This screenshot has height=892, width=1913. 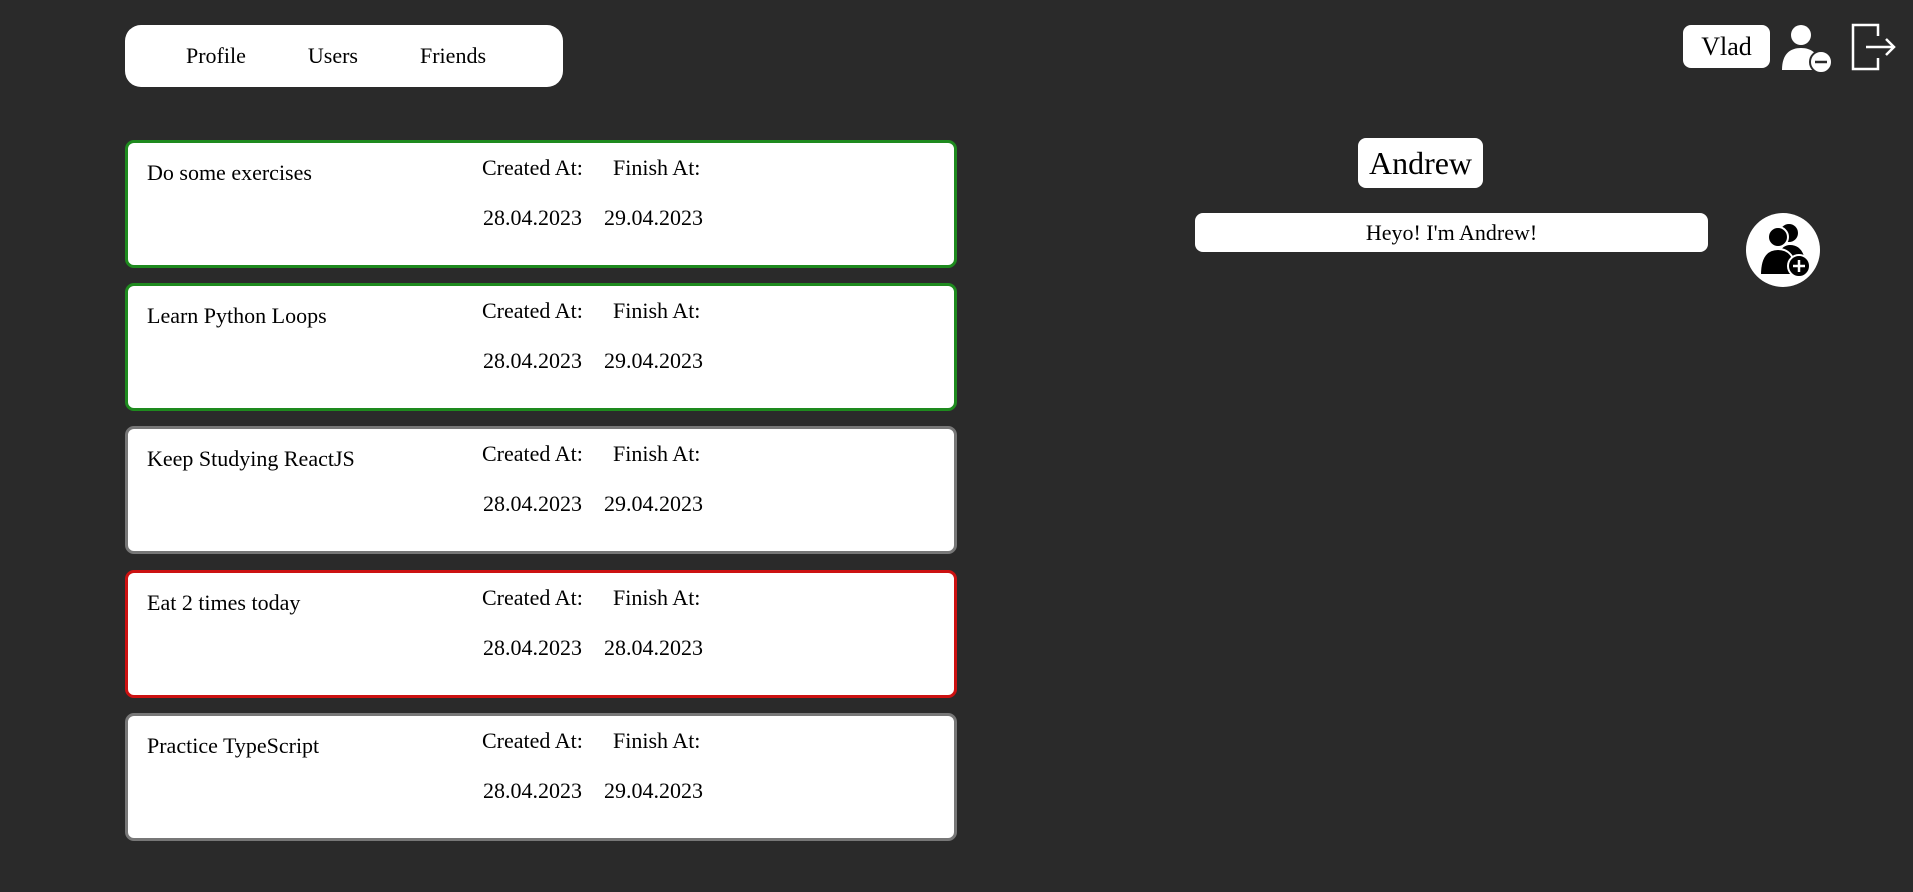 I want to click on top-nav: Profile Users Friends, so click(x=344, y=56).